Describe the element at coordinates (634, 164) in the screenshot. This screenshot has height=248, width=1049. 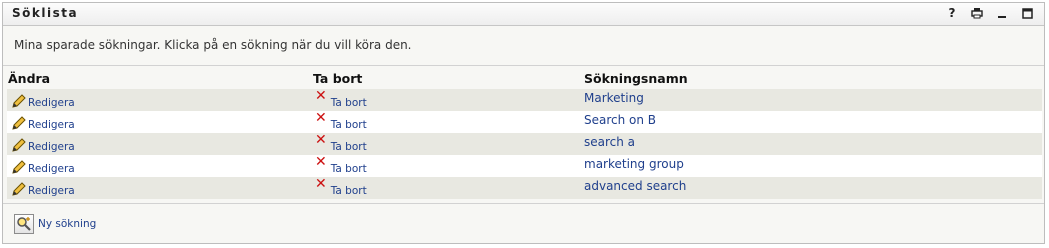
I see `search-name-link: marketing group` at that location.